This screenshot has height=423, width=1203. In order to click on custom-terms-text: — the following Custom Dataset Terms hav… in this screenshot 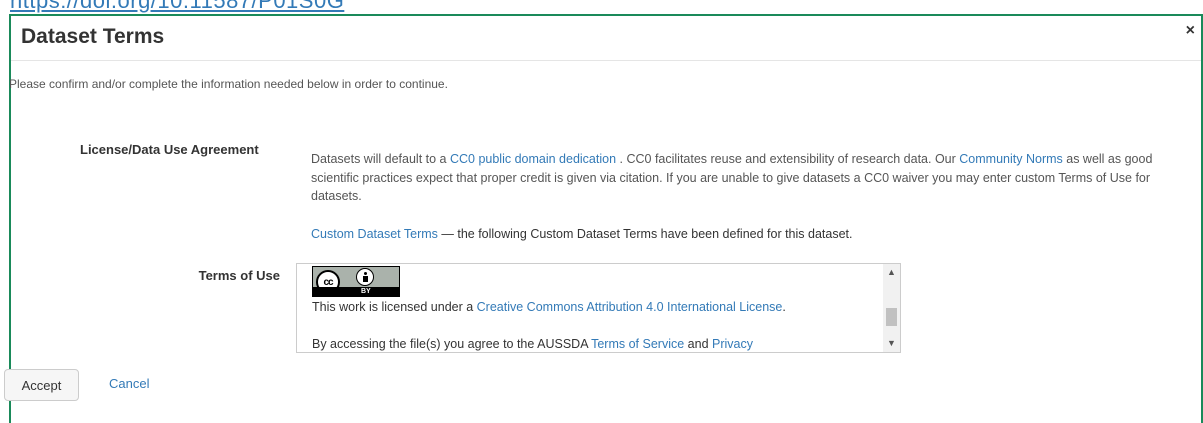, I will do `click(645, 234)`.